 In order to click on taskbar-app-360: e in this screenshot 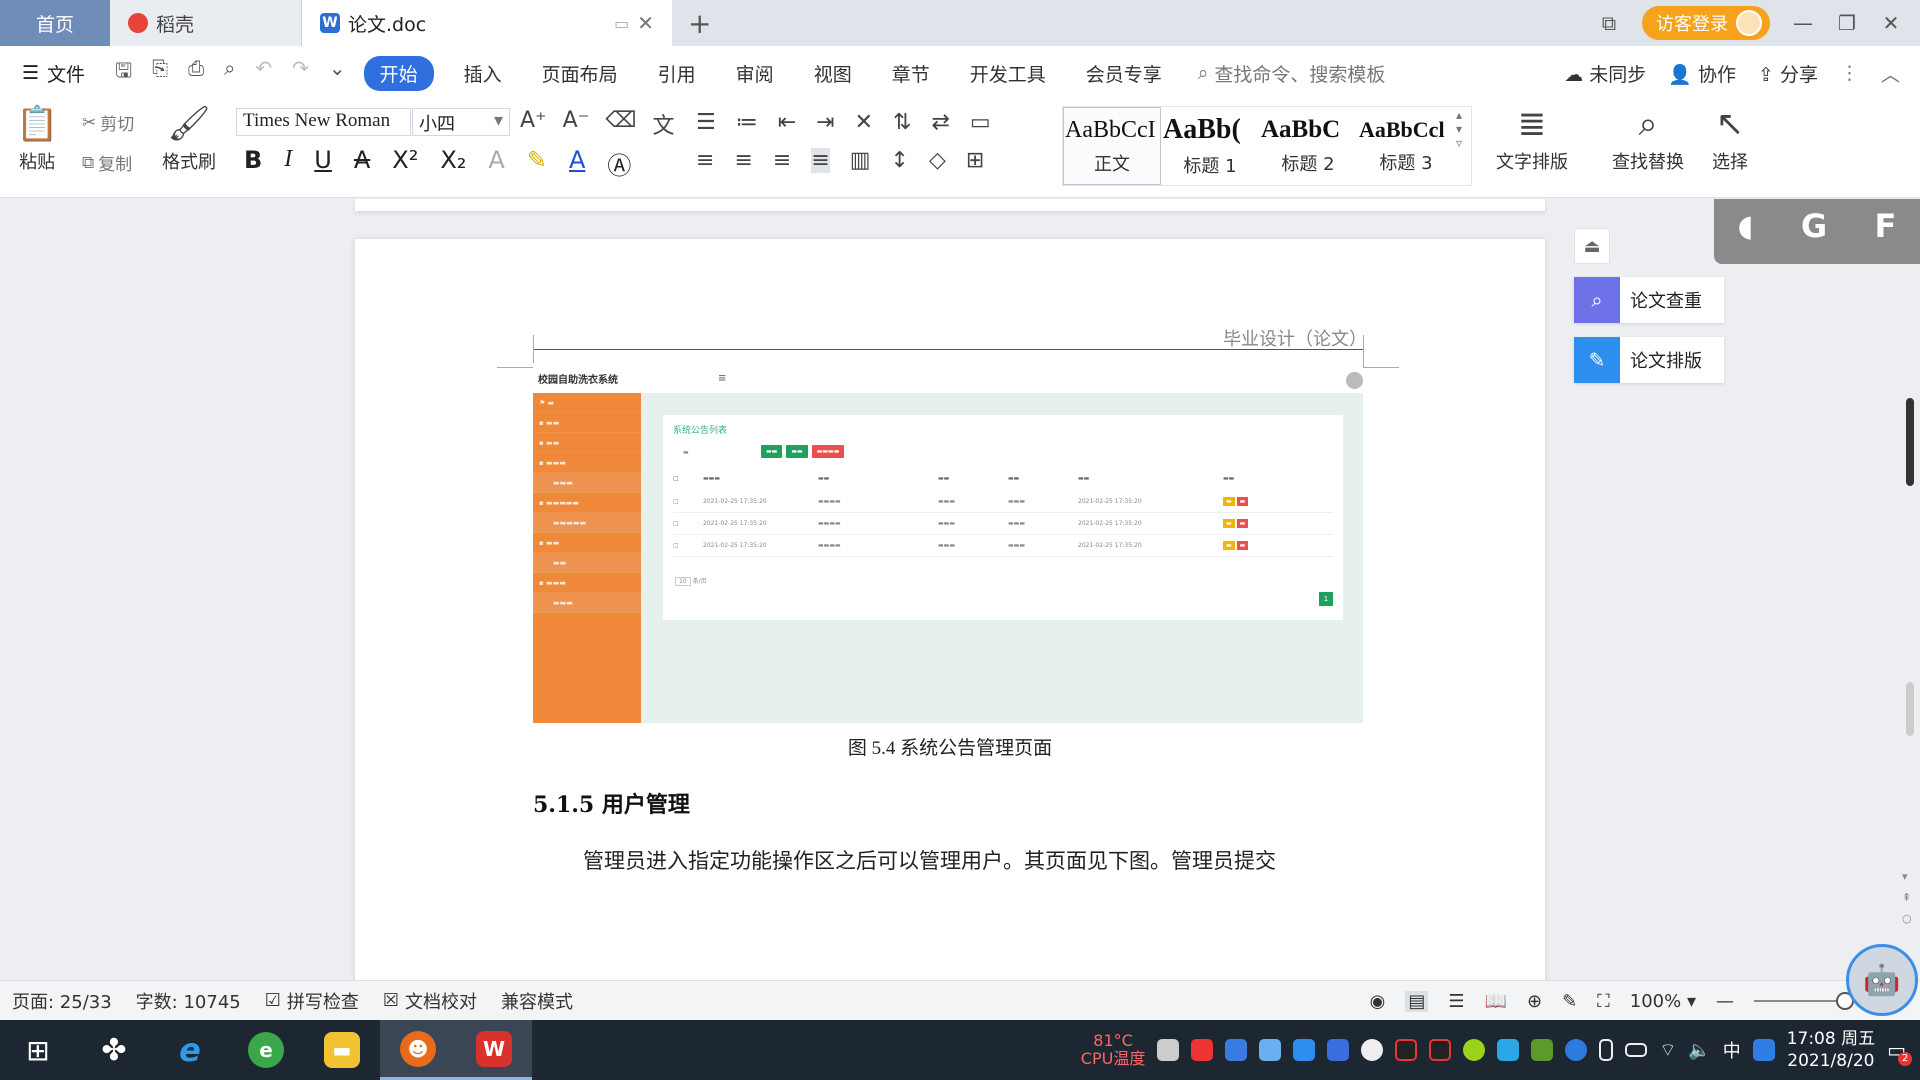, I will do `click(266, 1050)`.